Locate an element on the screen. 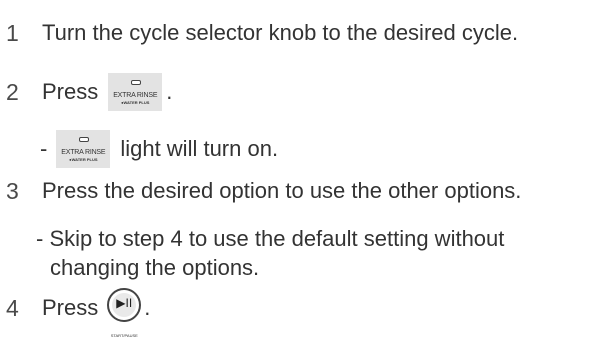 Image resolution: width=592 pixels, height=349 pixels. start-pause-label: START/PAUSE is located at coordinates (124, 335).